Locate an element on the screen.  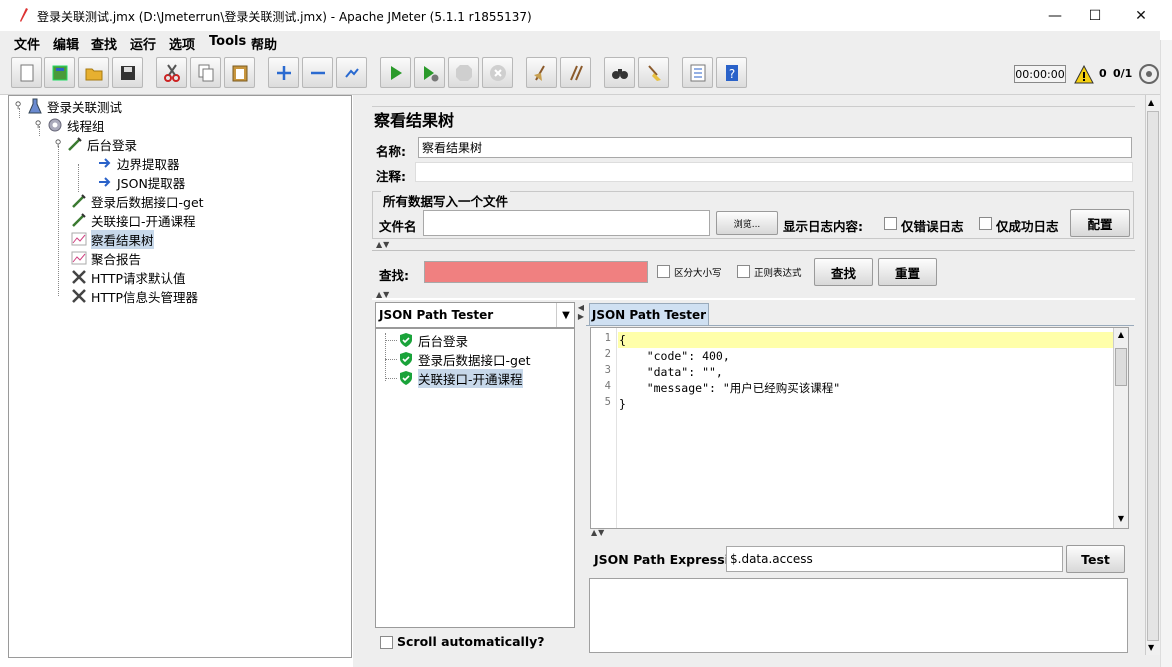
pane-splitter is located at coordinates (358, 381).